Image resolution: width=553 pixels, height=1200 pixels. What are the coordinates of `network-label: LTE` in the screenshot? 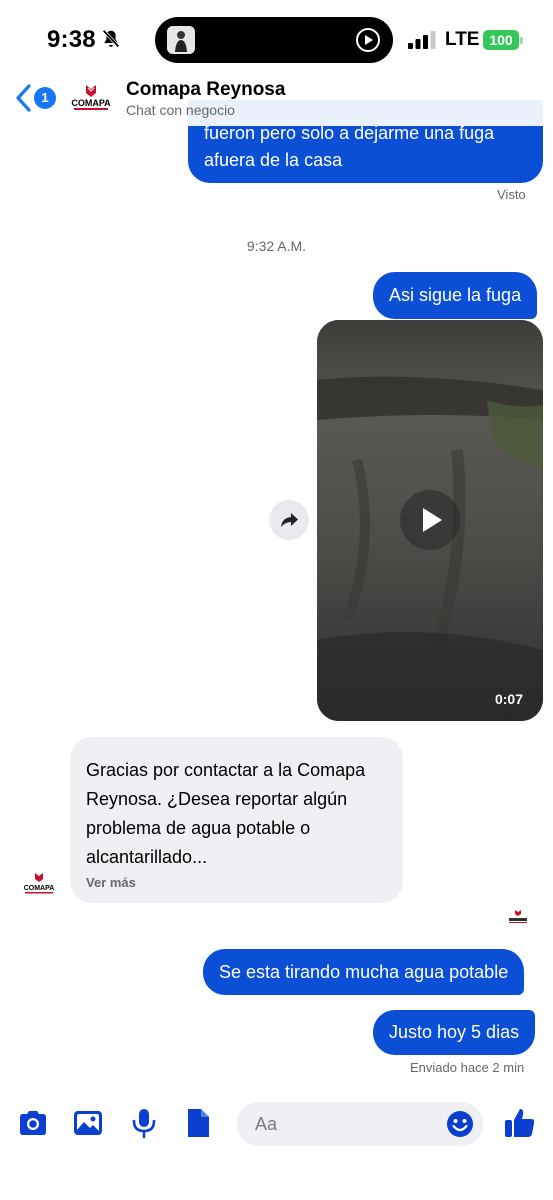 It's located at (462, 39).